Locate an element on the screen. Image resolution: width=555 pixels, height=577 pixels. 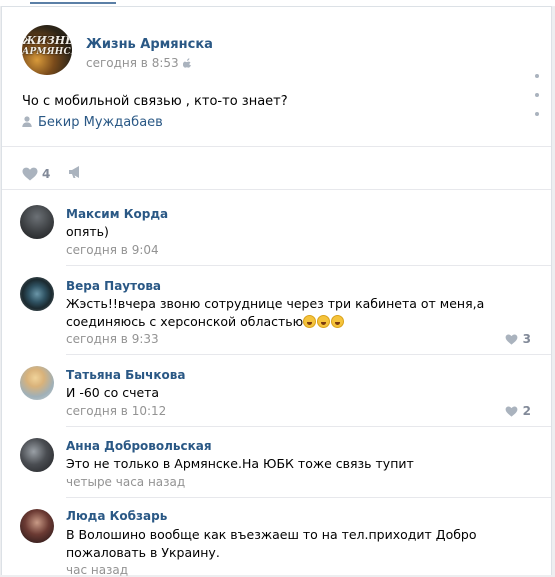
comment-time: сегодня в 9:33 is located at coordinates (112, 339).